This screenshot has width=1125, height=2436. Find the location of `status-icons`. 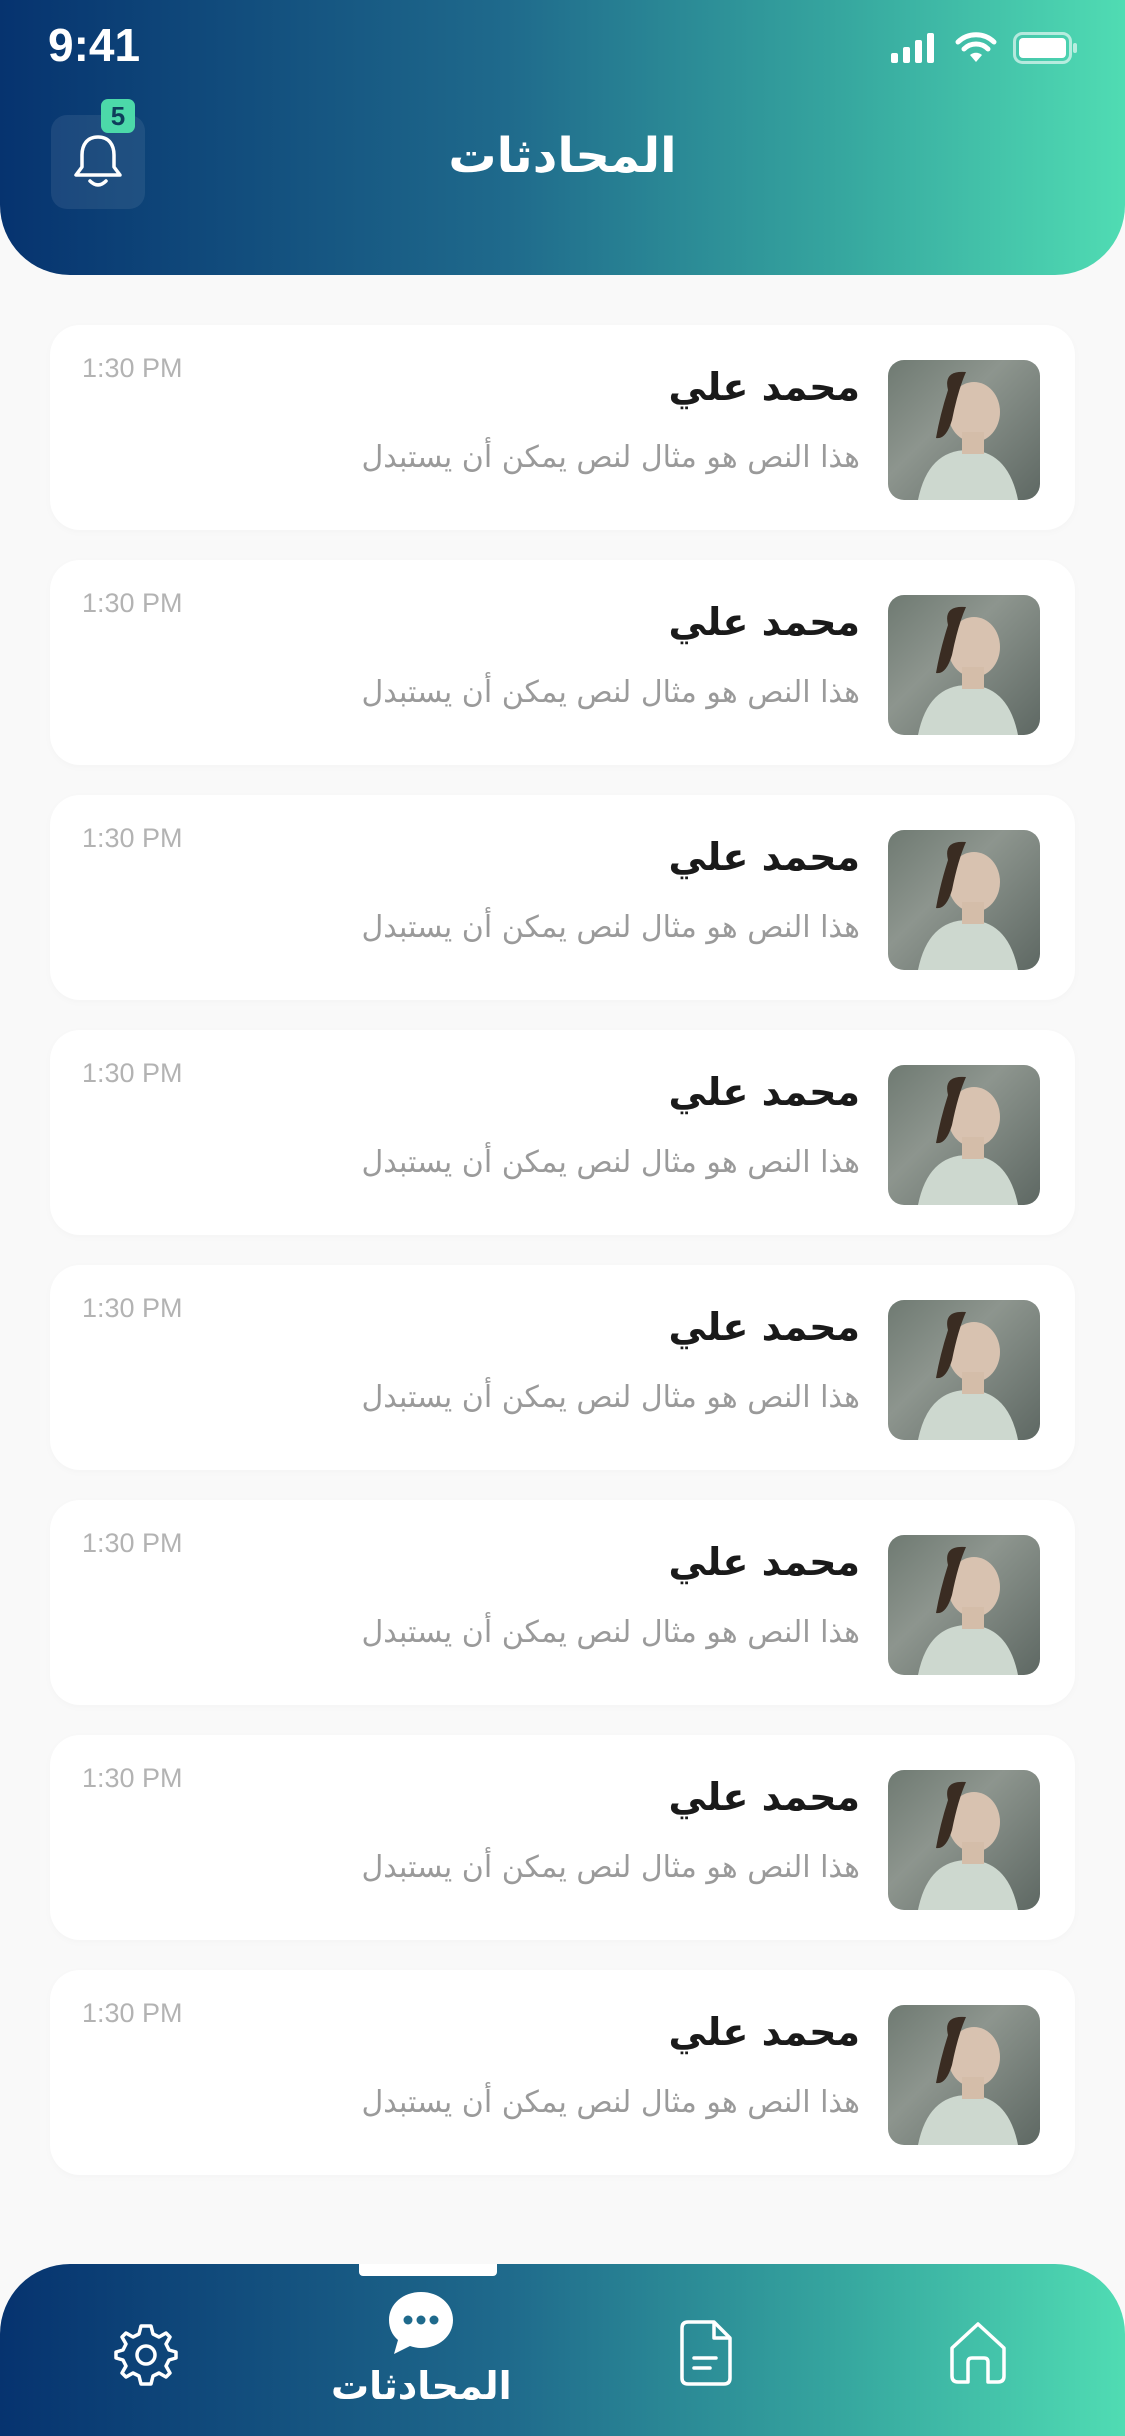

status-icons is located at coordinates (984, 48).